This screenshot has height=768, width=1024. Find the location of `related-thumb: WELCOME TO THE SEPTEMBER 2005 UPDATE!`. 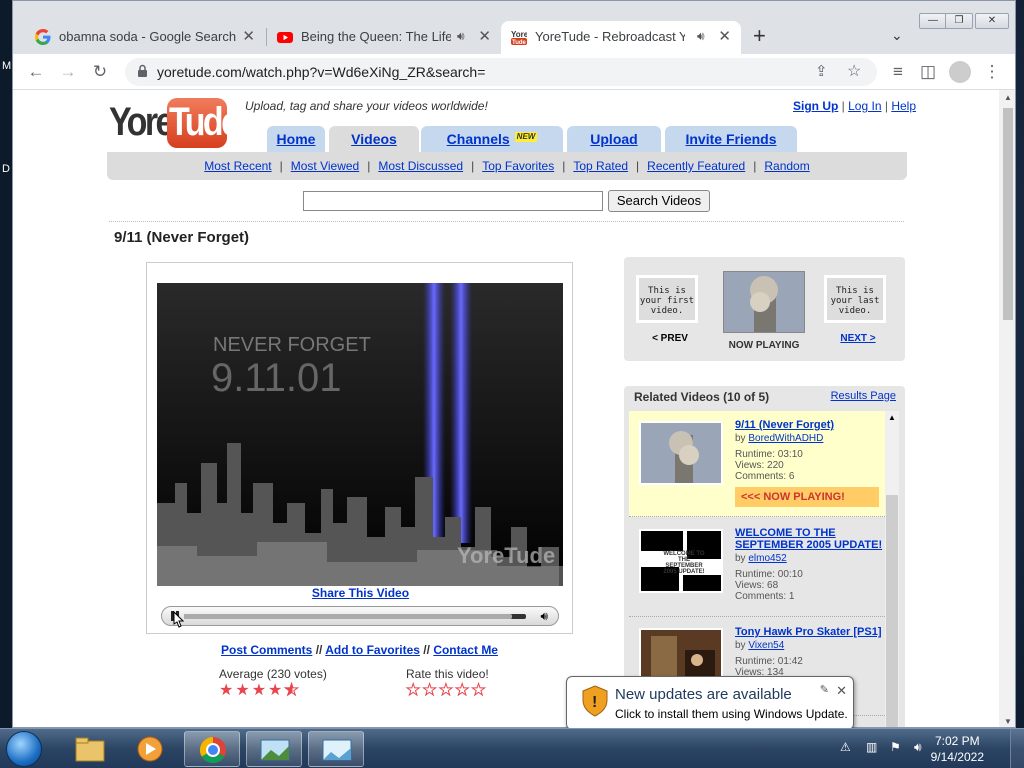

related-thumb: WELCOME TO THE SEPTEMBER 2005 UPDATE! is located at coordinates (681, 561).